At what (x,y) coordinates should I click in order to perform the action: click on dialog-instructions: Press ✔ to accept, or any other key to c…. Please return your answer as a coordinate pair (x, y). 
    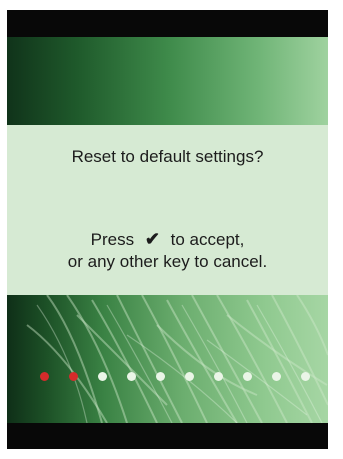
    Looking at the image, I should click on (167, 250).